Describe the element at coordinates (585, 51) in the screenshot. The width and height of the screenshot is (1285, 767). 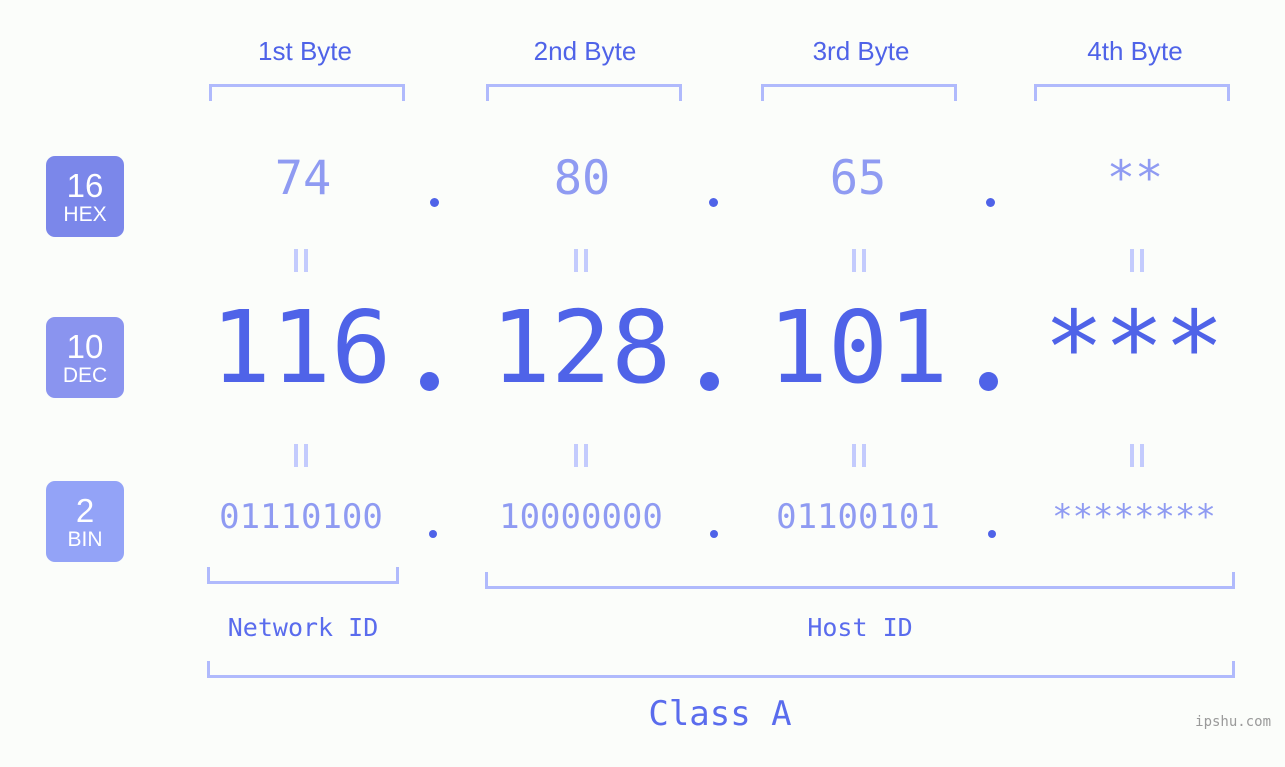
I see `byte-header-label-2: 2nd Byte` at that location.